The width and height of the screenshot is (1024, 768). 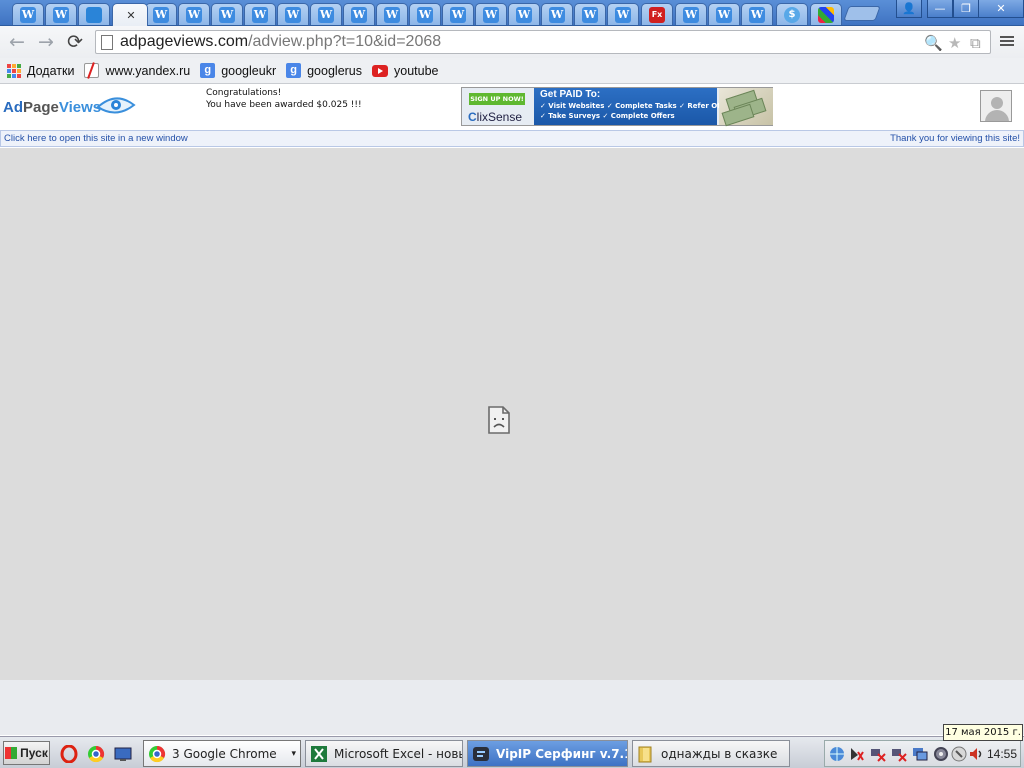 What do you see at coordinates (17, 42) in the screenshot?
I see `back-button: ←` at bounding box center [17, 42].